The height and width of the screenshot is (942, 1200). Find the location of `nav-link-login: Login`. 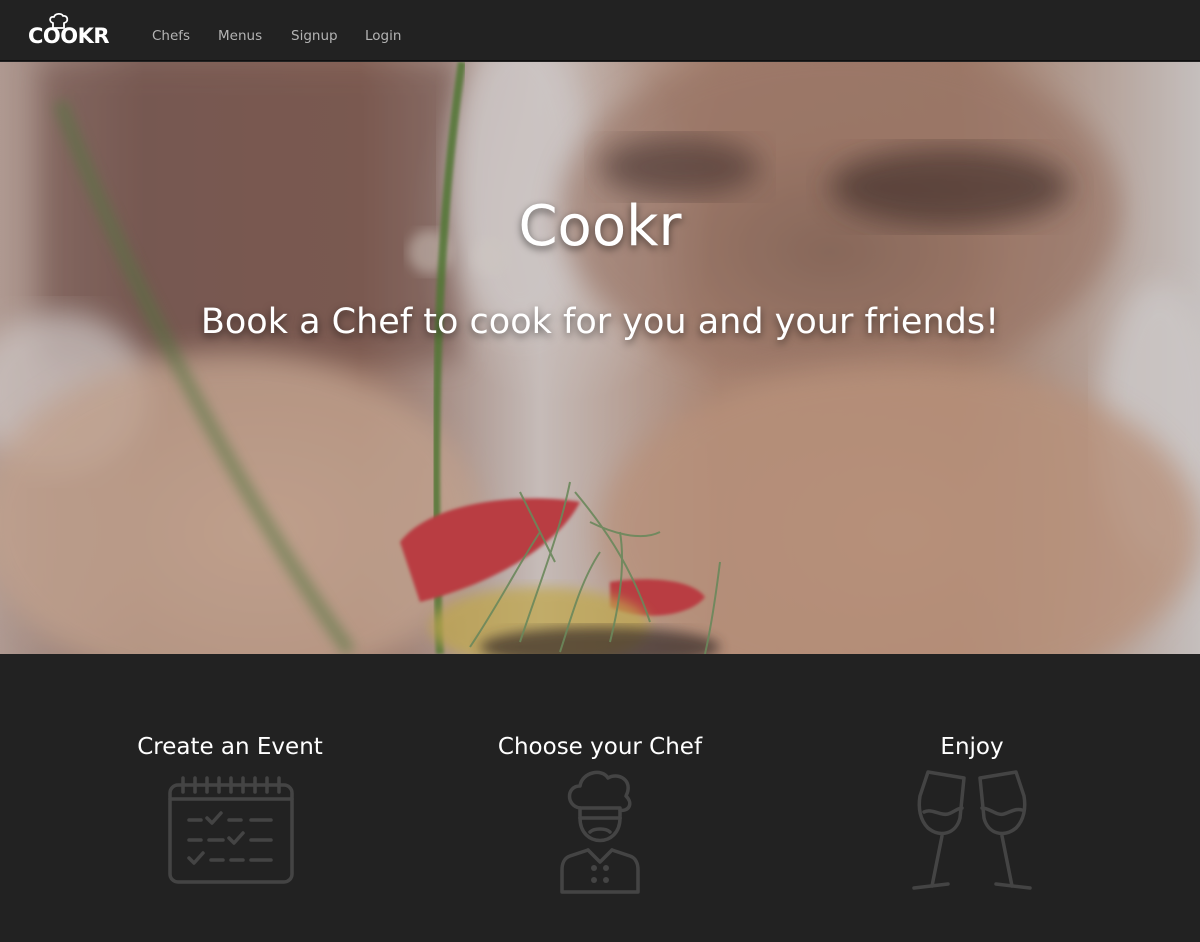

nav-link-login: Login is located at coordinates (383, 36).